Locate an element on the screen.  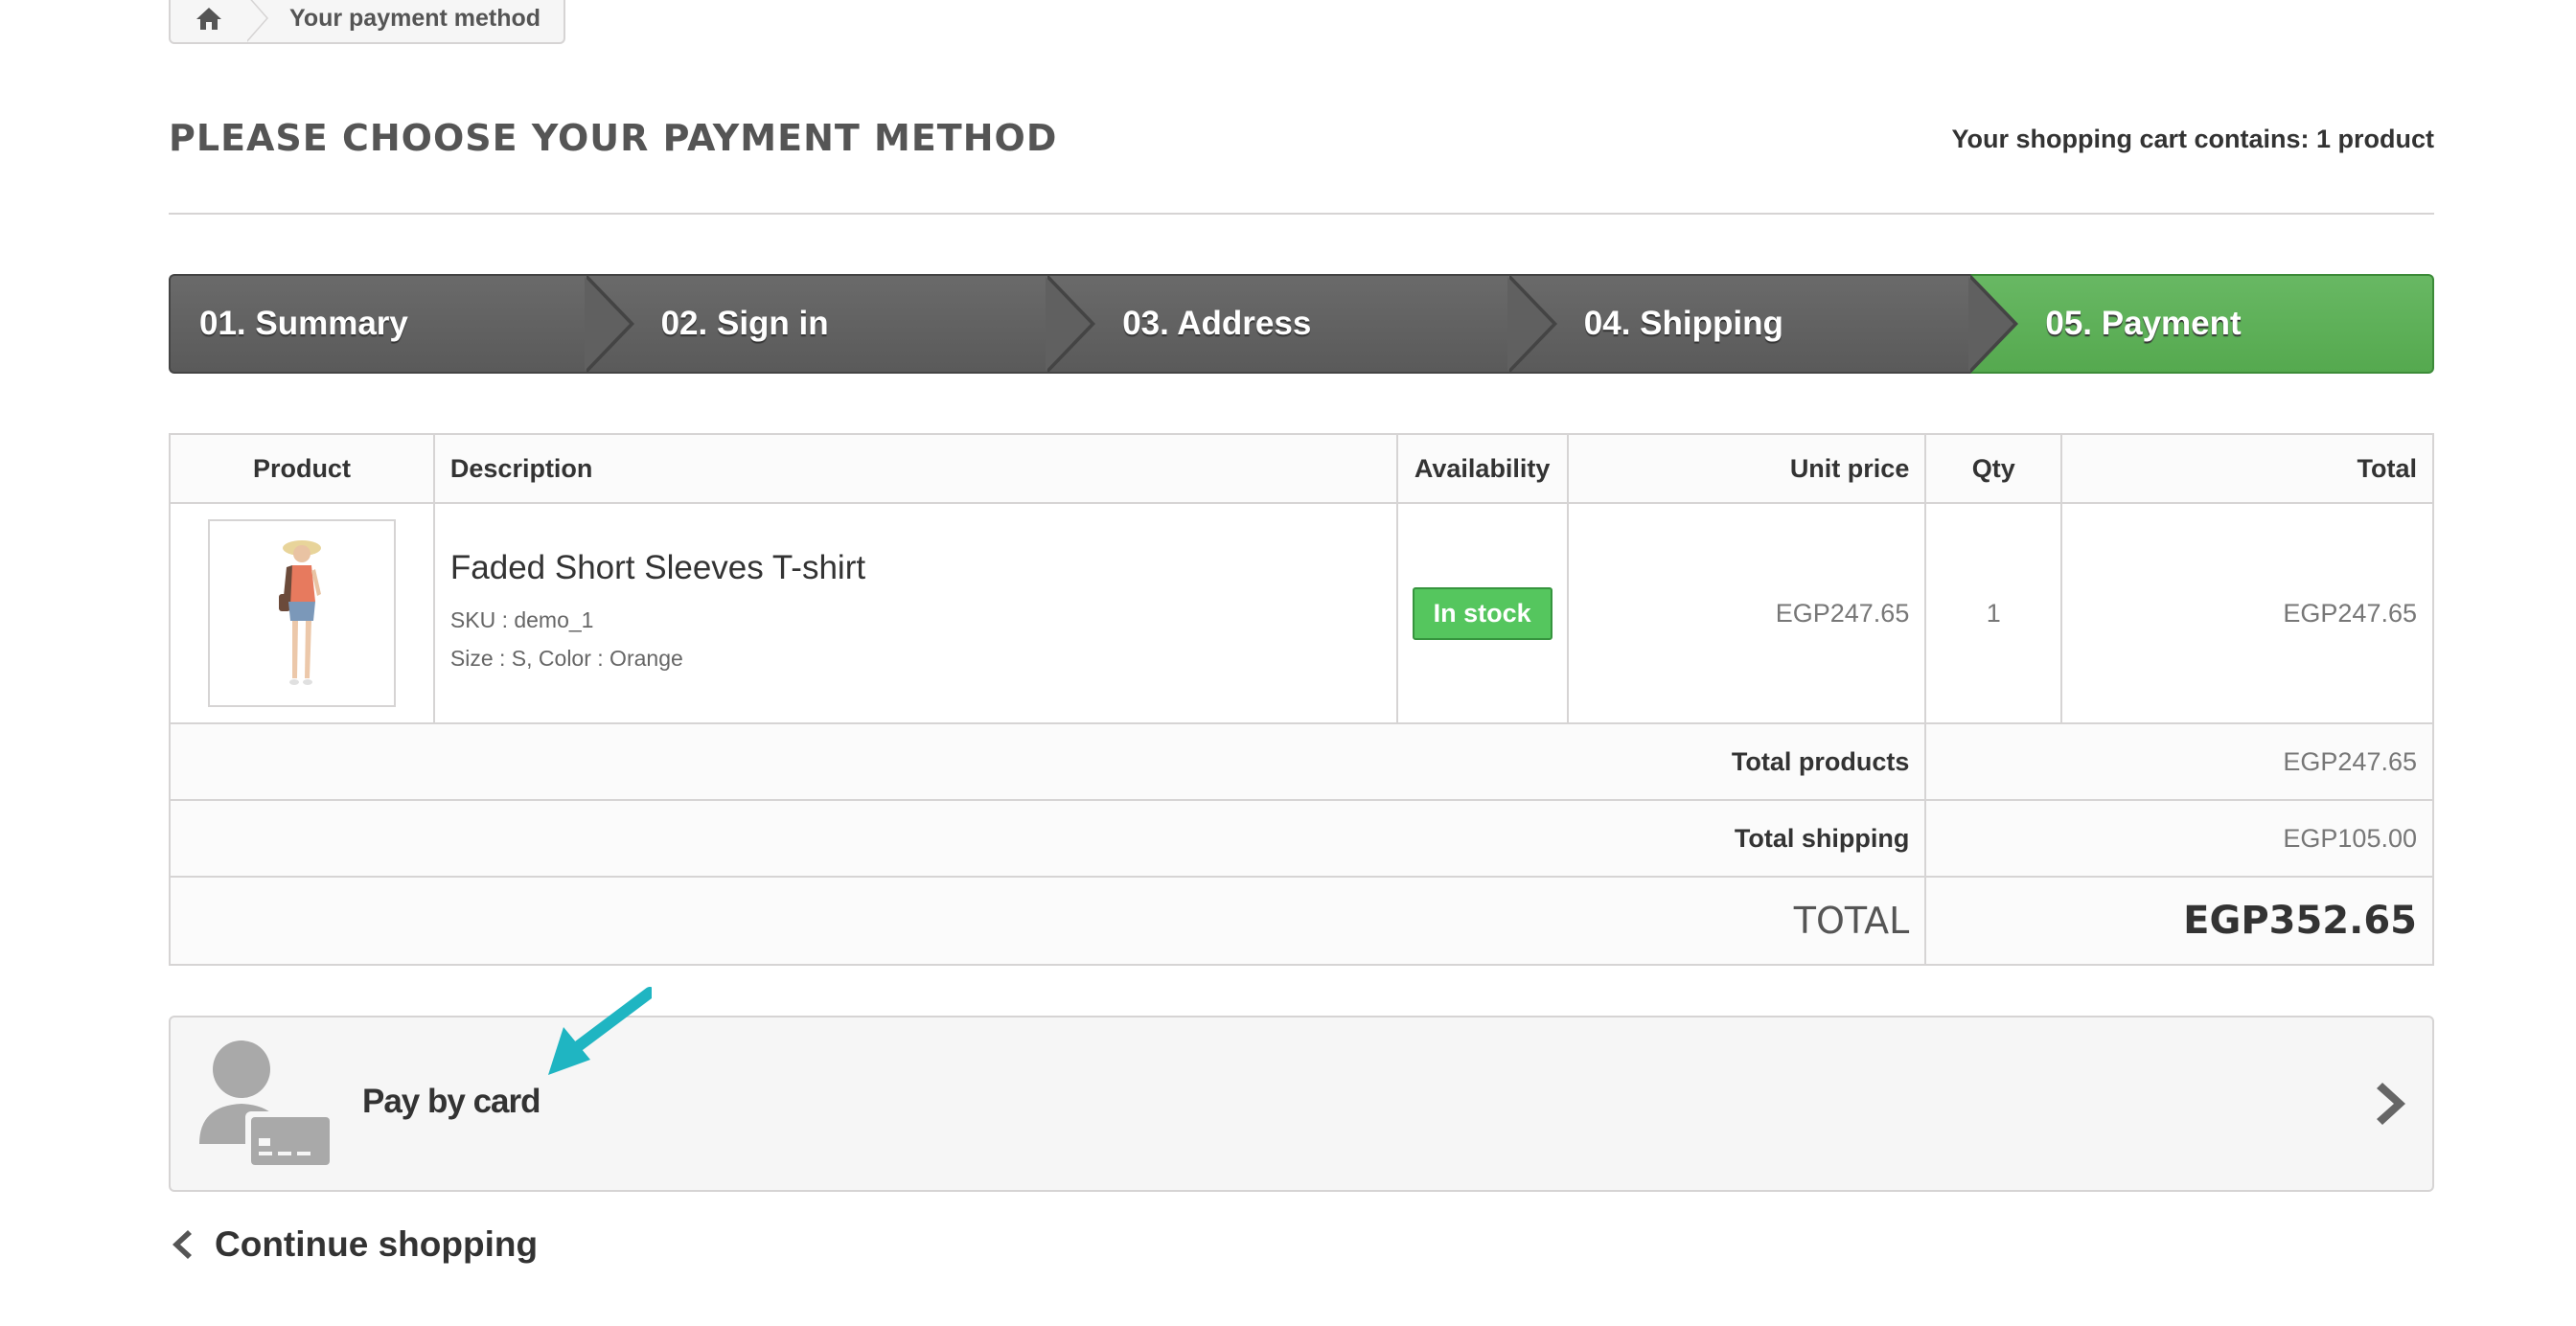
pay-by-card-option: Pay by card is located at coordinates (1301, 1104).